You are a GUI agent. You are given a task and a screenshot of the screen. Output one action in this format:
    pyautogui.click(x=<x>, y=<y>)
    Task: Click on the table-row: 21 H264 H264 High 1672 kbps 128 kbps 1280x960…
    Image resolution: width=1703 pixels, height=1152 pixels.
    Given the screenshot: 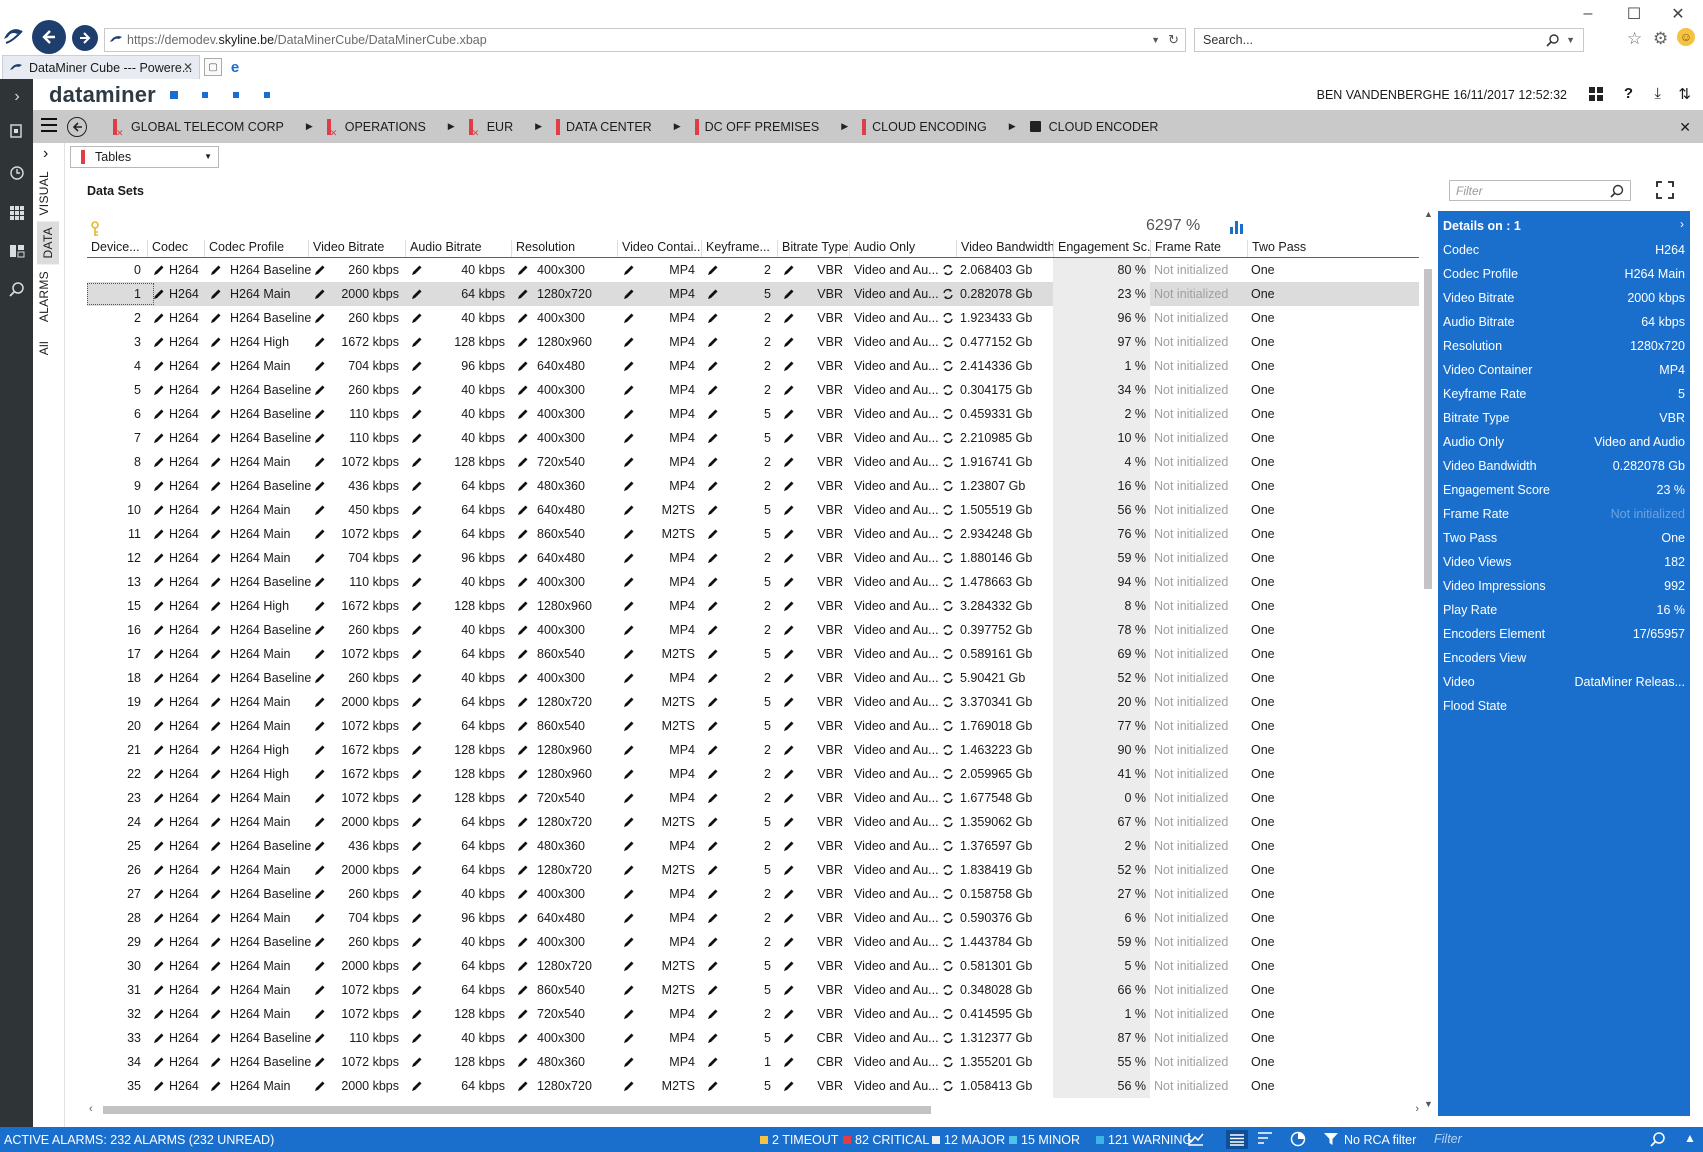 What is the action you would take?
    pyautogui.click(x=753, y=750)
    